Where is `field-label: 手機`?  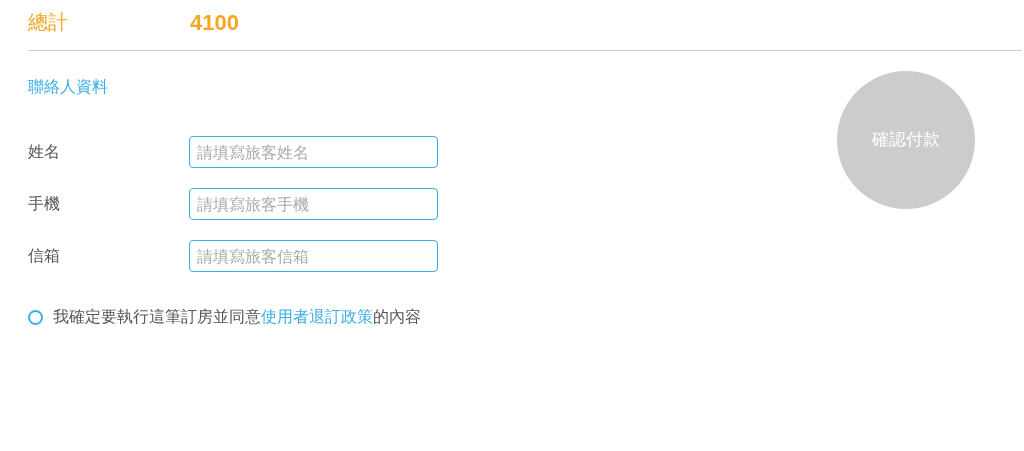 field-label: 手機 is located at coordinates (44, 204).